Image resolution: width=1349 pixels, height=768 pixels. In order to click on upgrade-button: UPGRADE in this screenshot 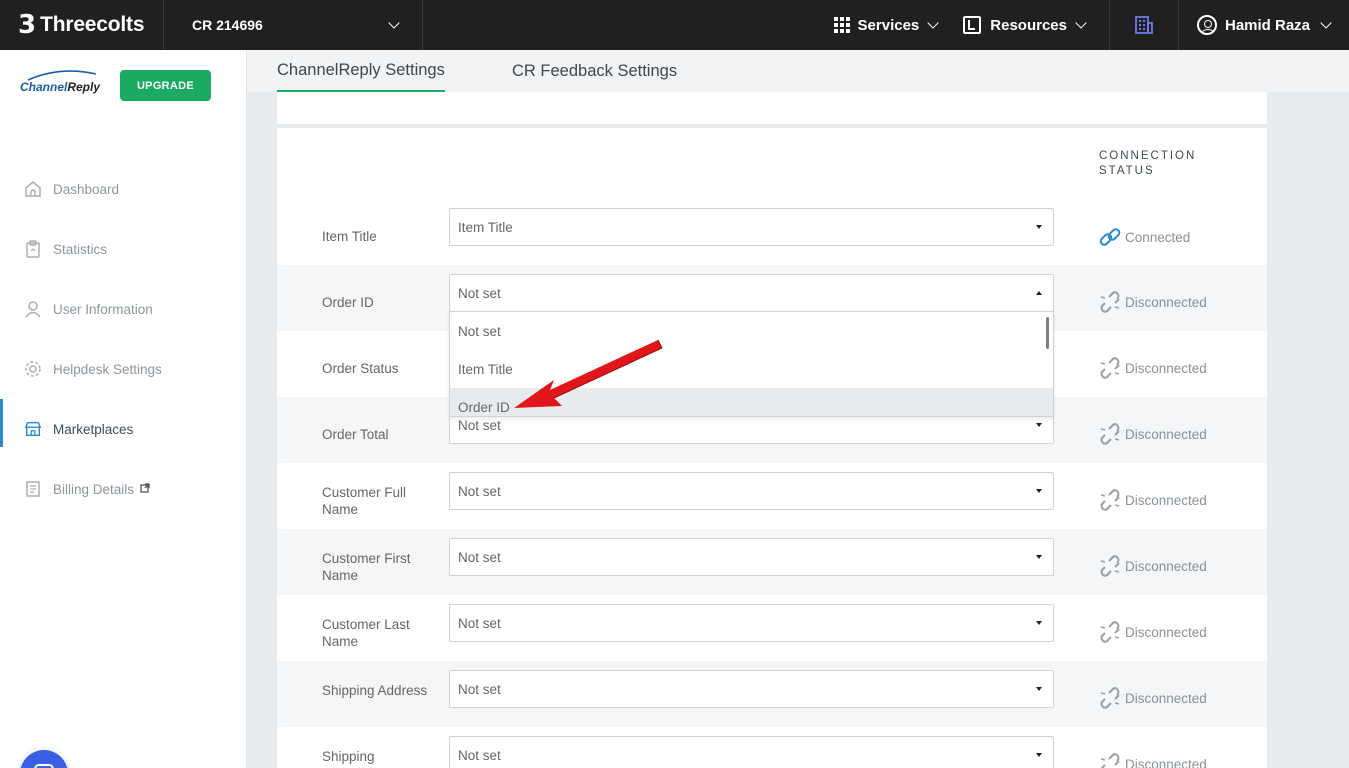, I will do `click(165, 85)`.